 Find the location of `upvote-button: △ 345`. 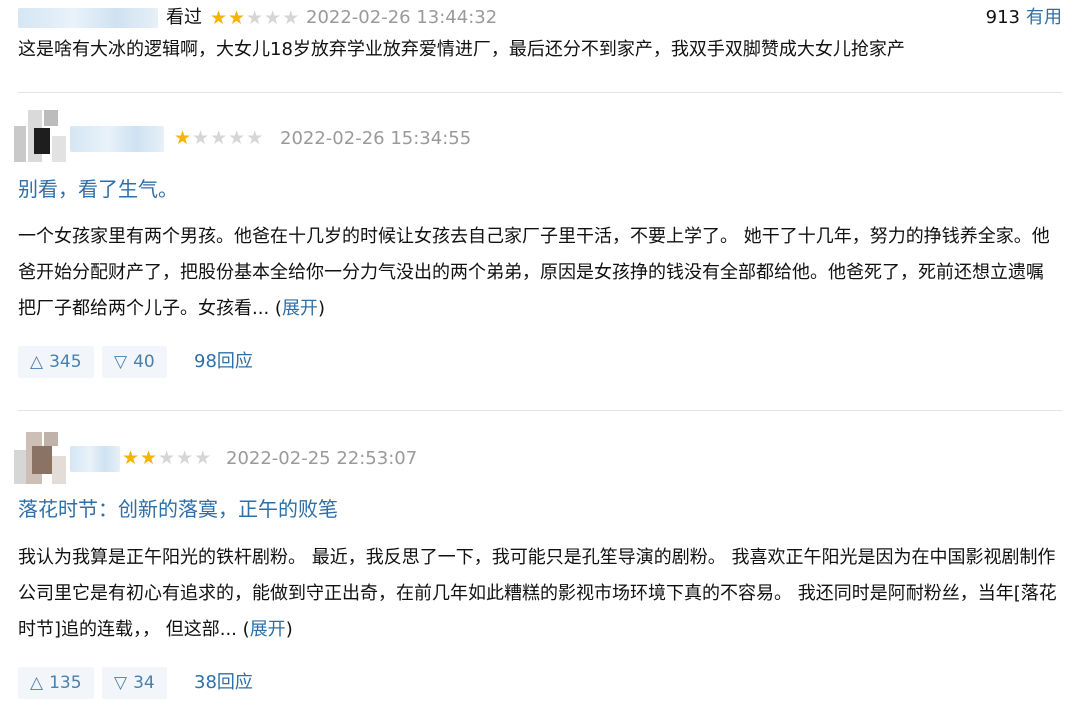

upvote-button: △ 345 is located at coordinates (56, 362).